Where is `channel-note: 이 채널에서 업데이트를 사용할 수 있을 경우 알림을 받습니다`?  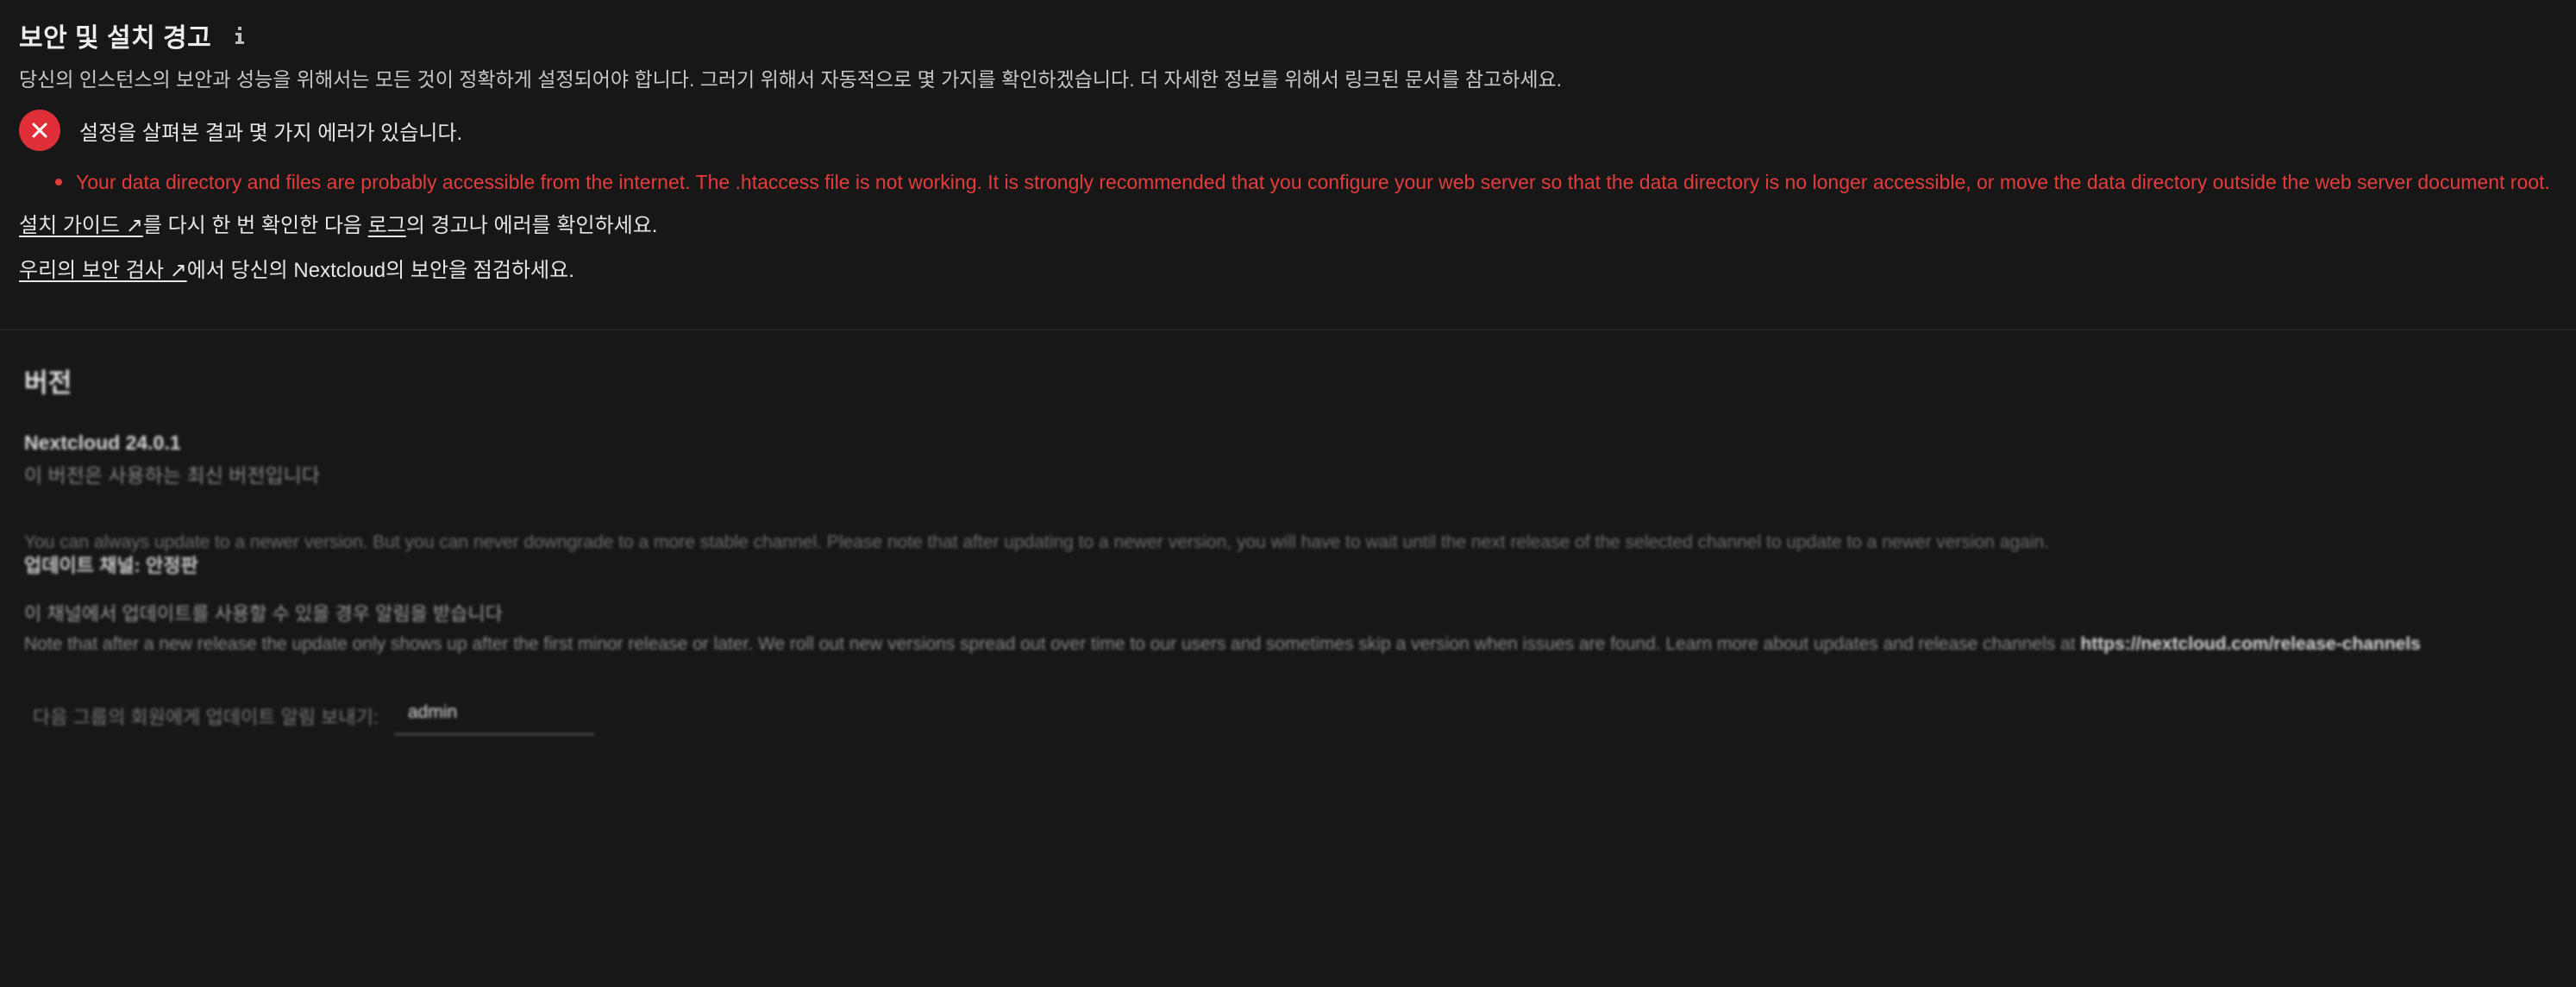
channel-note: 이 채널에서 업데이트를 사용할 수 있을 경우 알림을 받습니다 is located at coordinates (263, 614).